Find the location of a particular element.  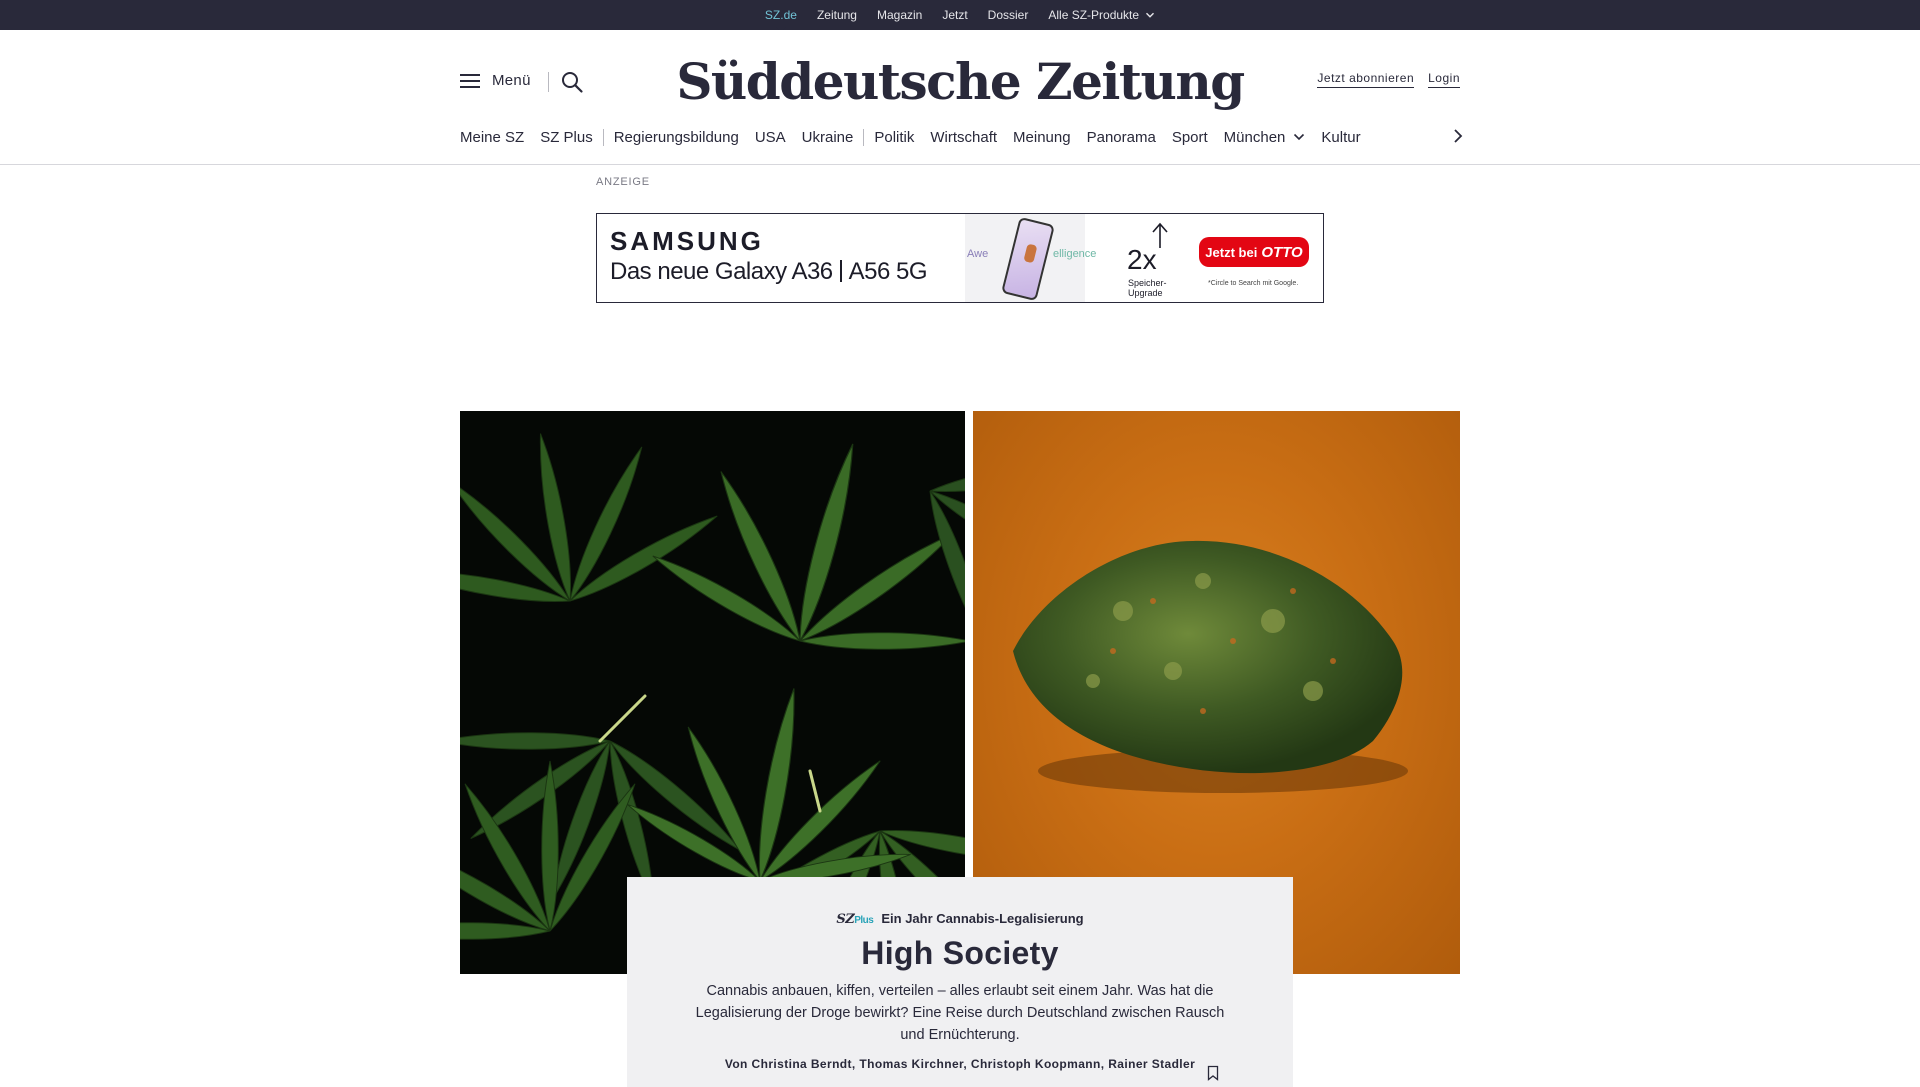

sz-plus-badge-plus: Plus is located at coordinates (864, 920).